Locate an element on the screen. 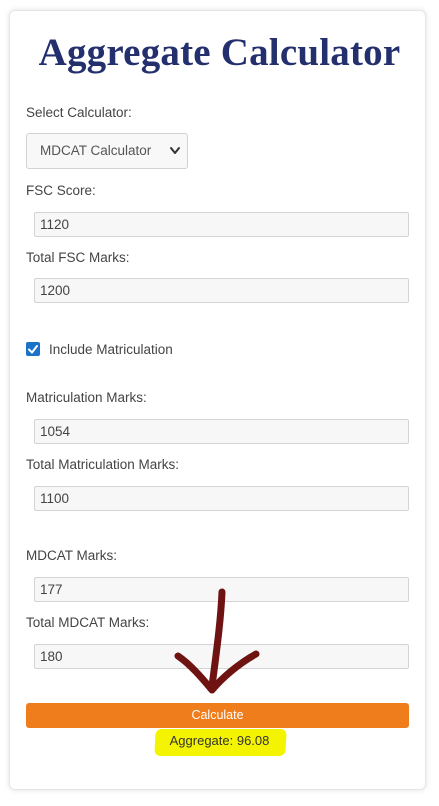 The width and height of the screenshot is (439, 806). fsc-score-input: 1120 is located at coordinates (221, 224).